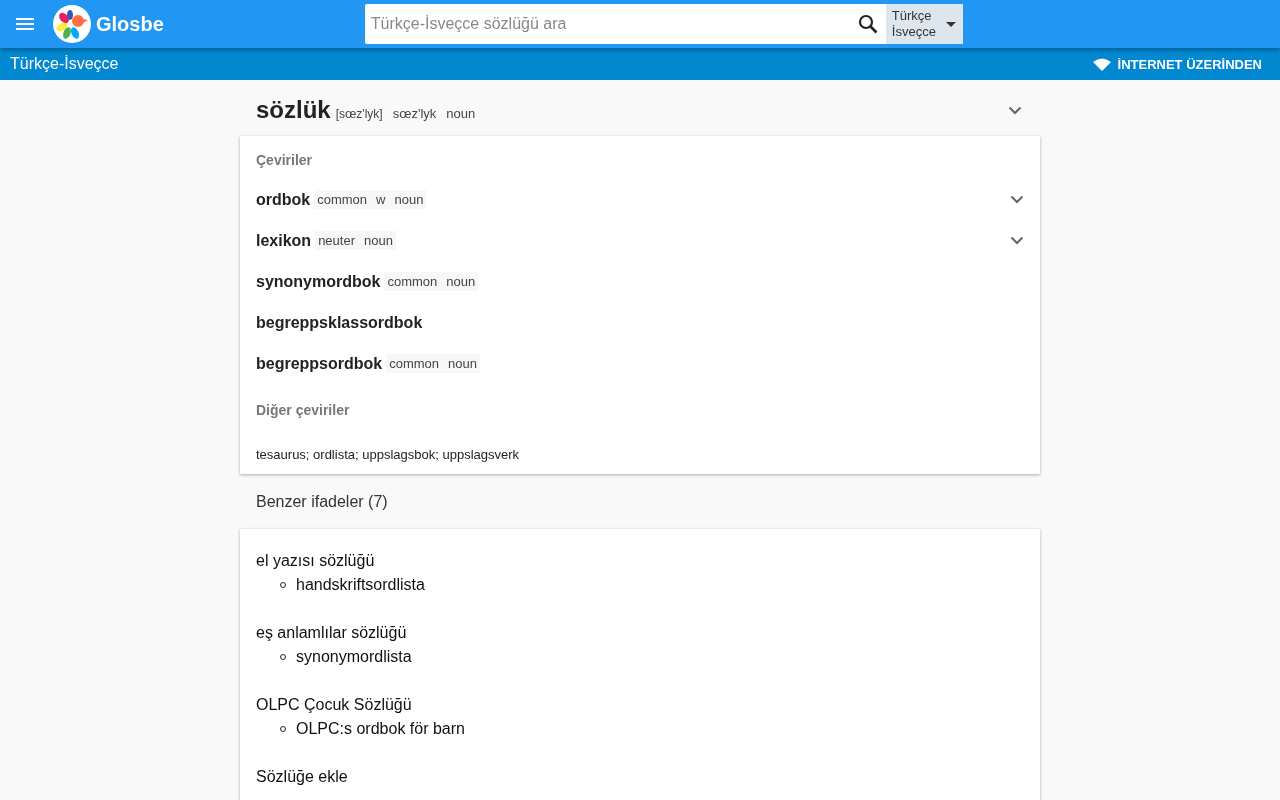 Image resolution: width=1280 pixels, height=800 pixels. What do you see at coordinates (285, 160) in the screenshot?
I see `section-heading: Çeviriler` at bounding box center [285, 160].